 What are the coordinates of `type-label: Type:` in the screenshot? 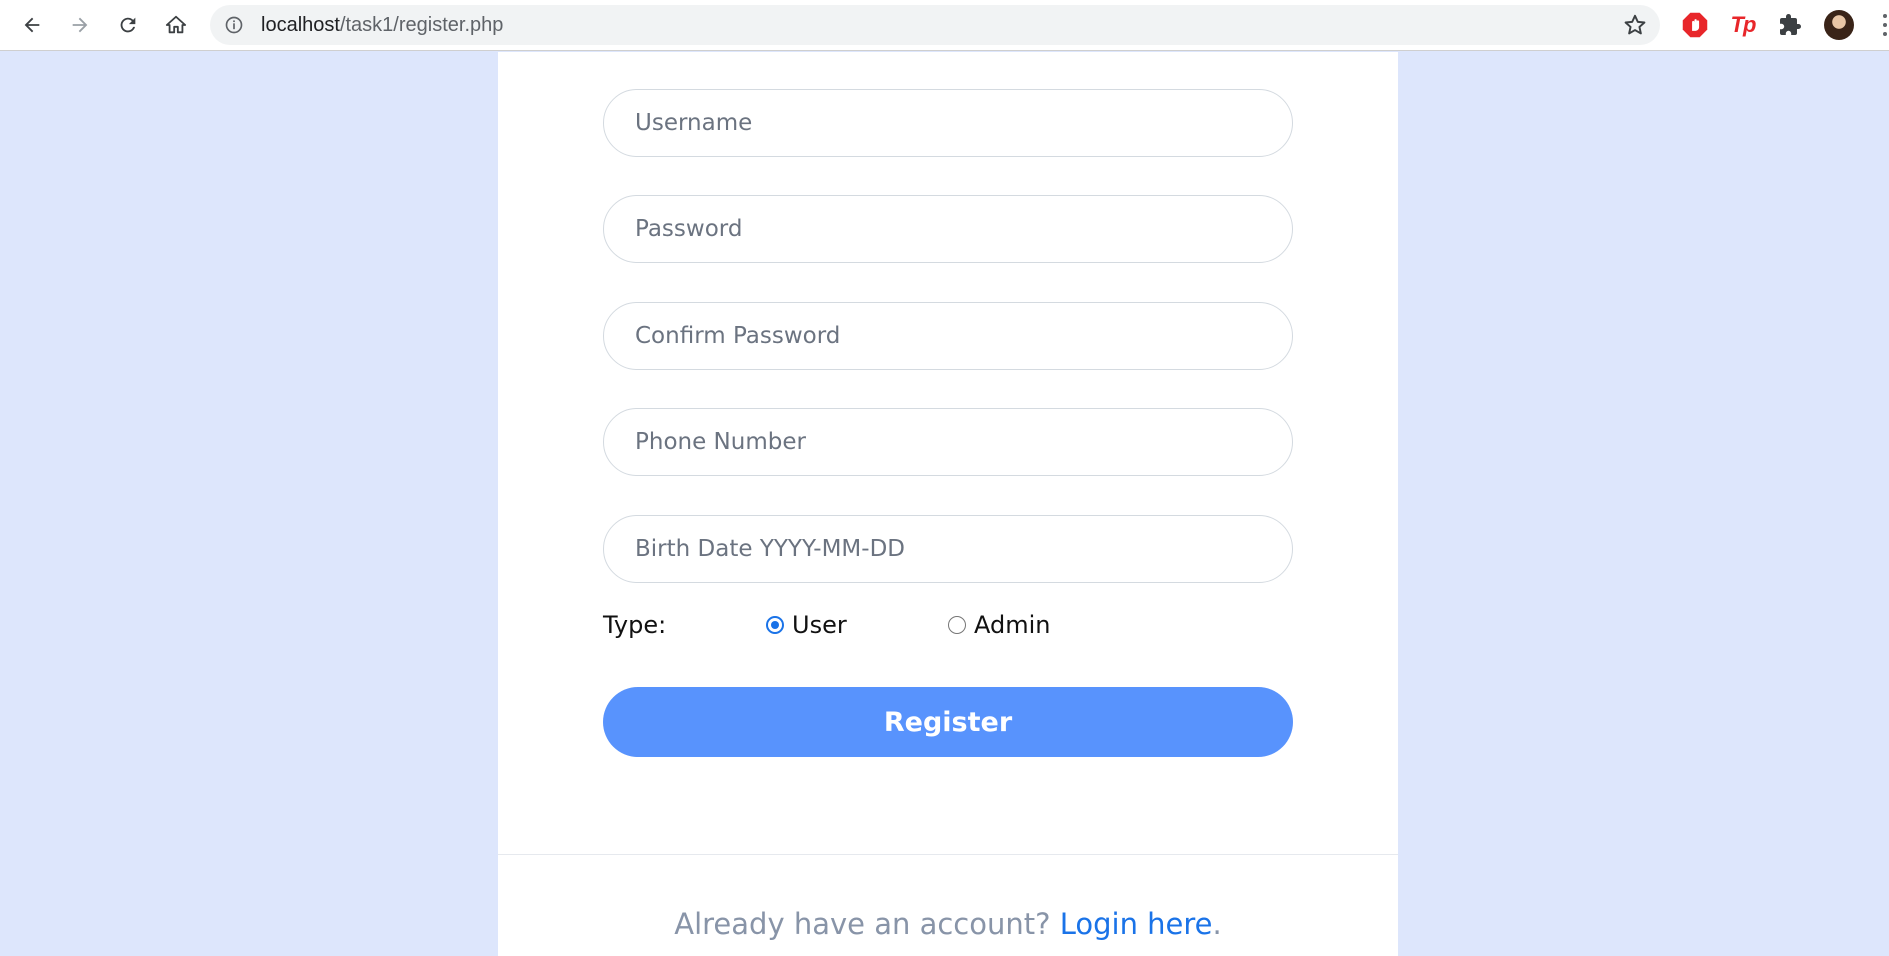 It's located at (635, 625).